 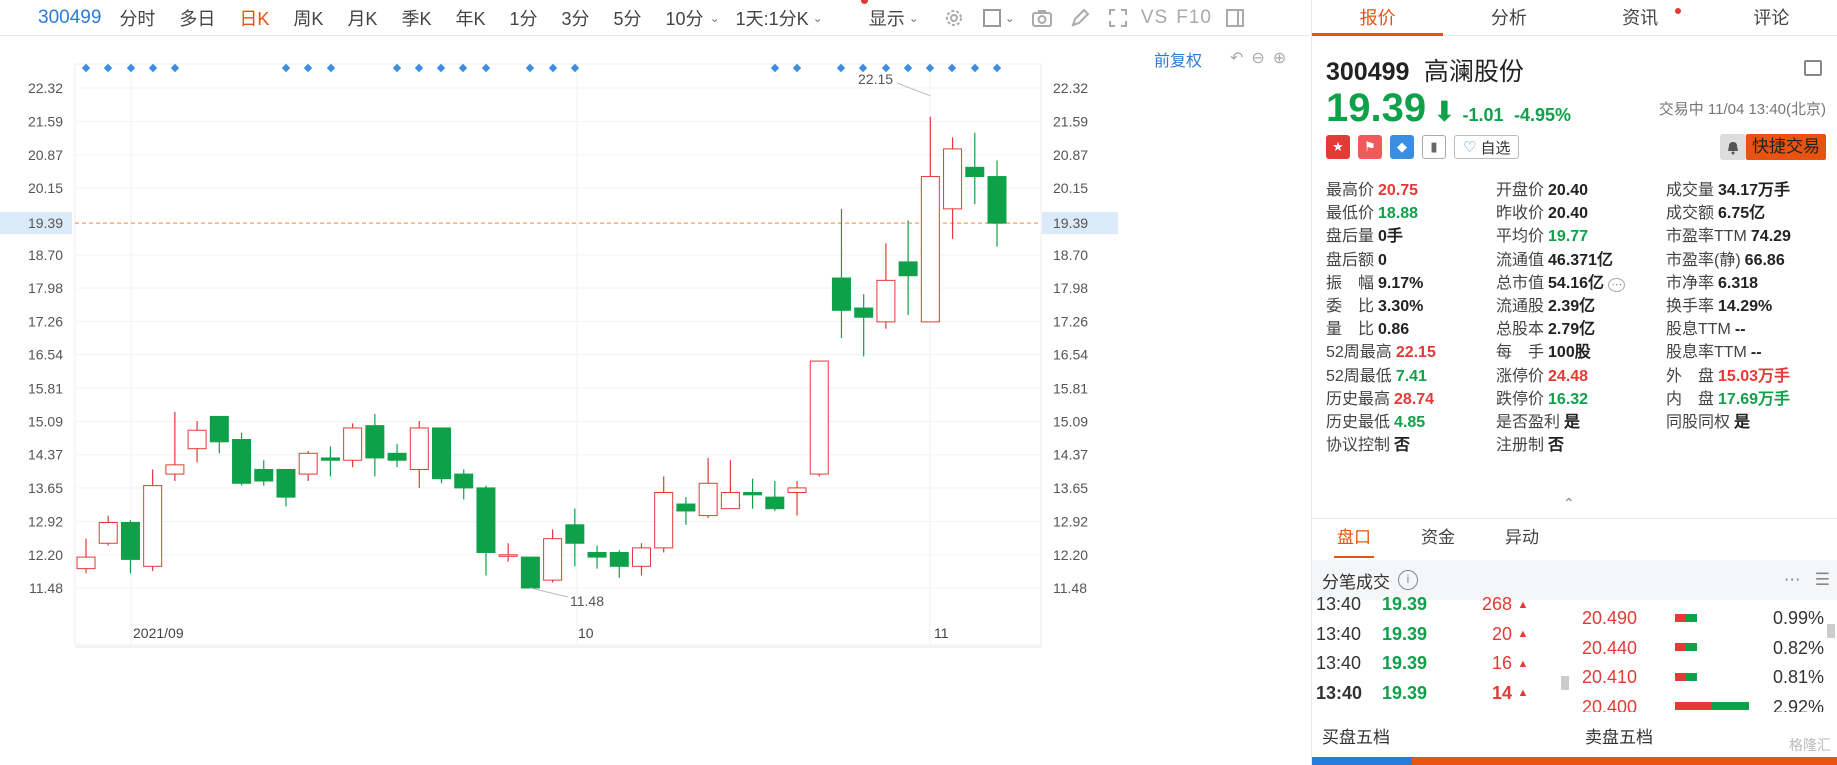 What do you see at coordinates (1572, 330) in the screenshot?
I see `stat-value: 2.79亿` at bounding box center [1572, 330].